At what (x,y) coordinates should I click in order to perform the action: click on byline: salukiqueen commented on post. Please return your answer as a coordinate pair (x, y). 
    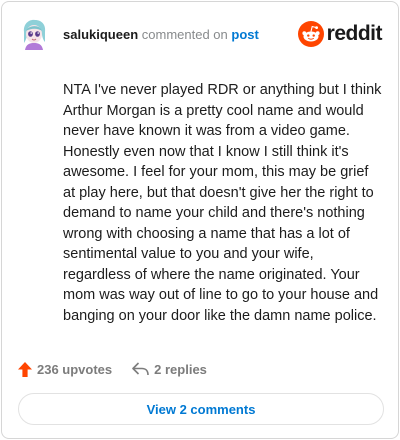
    Looking at the image, I should click on (161, 34).